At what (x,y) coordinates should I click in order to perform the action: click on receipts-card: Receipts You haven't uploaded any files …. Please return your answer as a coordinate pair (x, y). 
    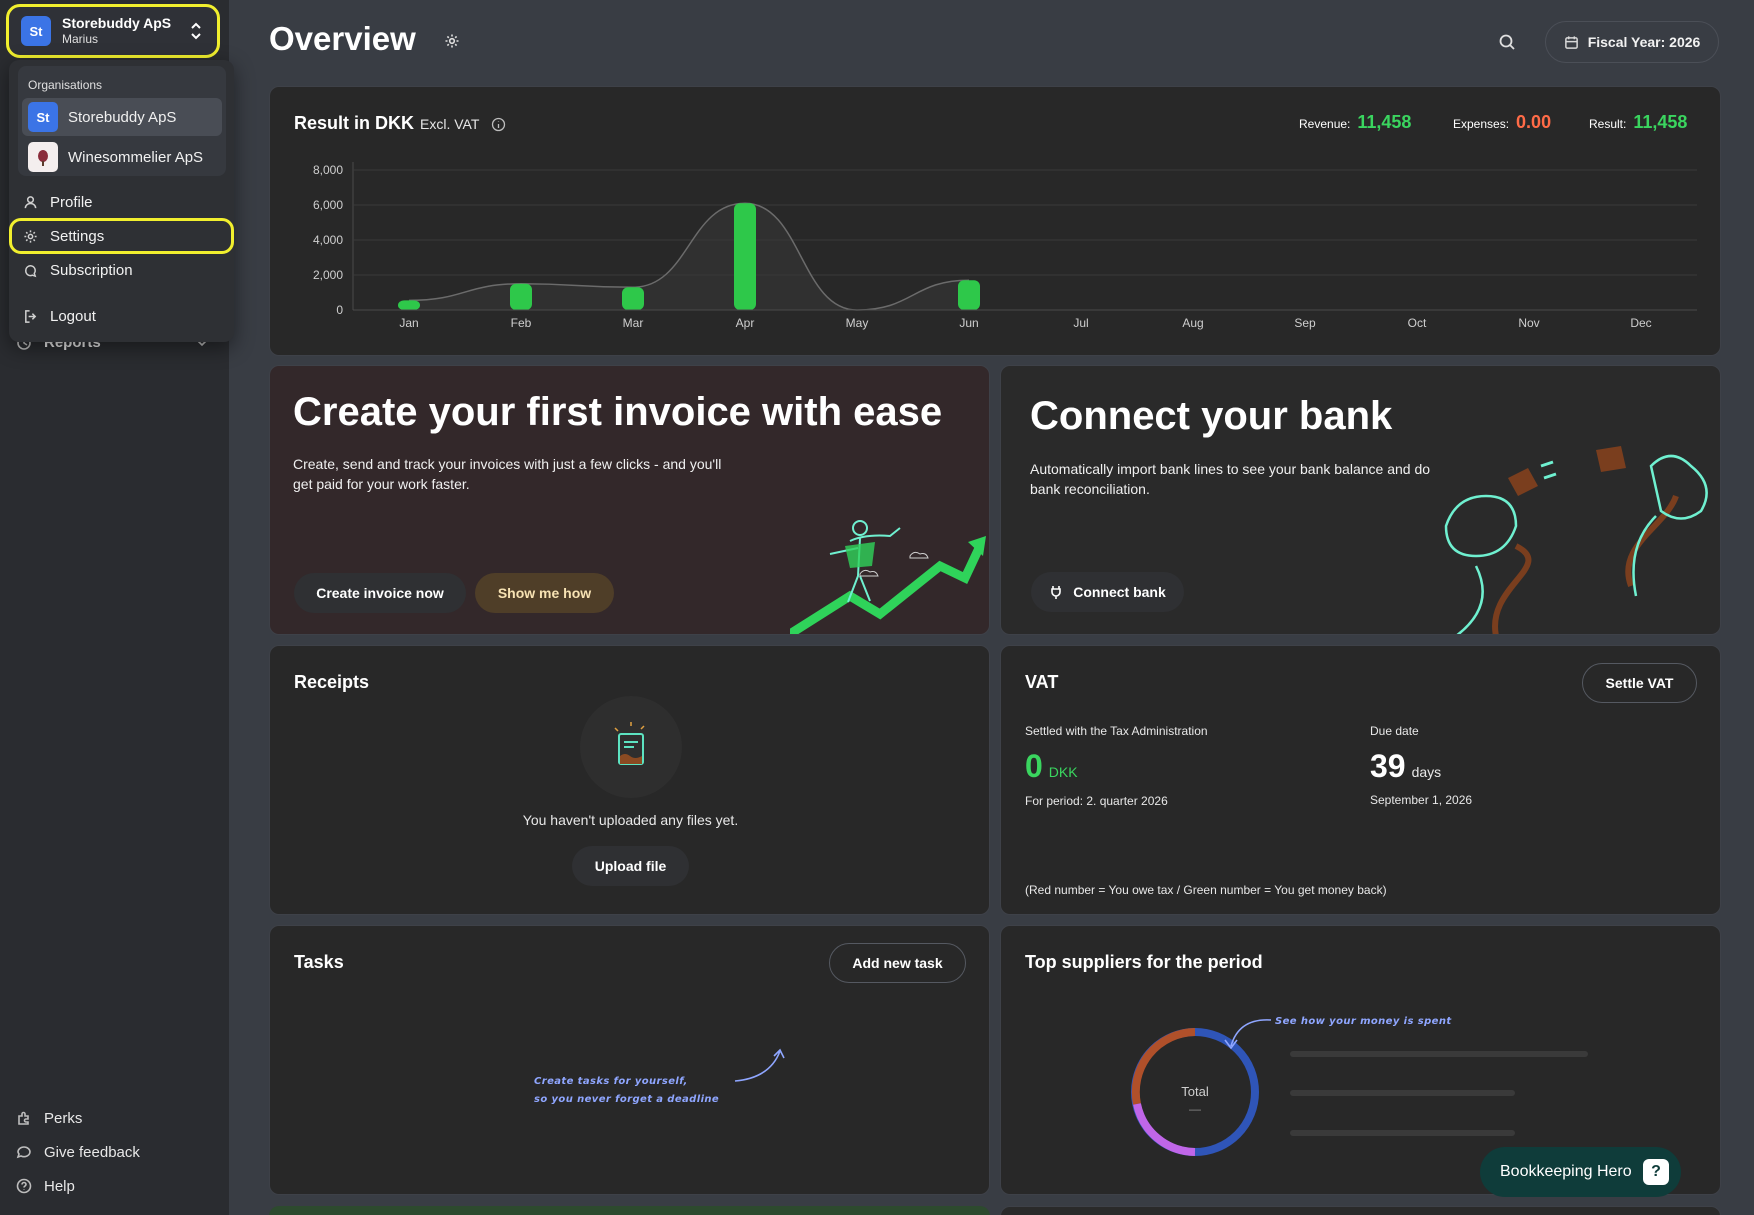
    Looking at the image, I should click on (629, 780).